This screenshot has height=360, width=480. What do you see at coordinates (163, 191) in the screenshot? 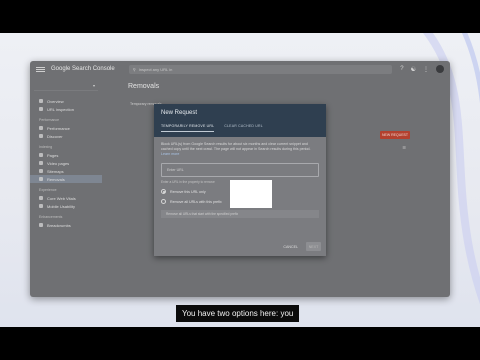
I see `radio-button-checked` at bounding box center [163, 191].